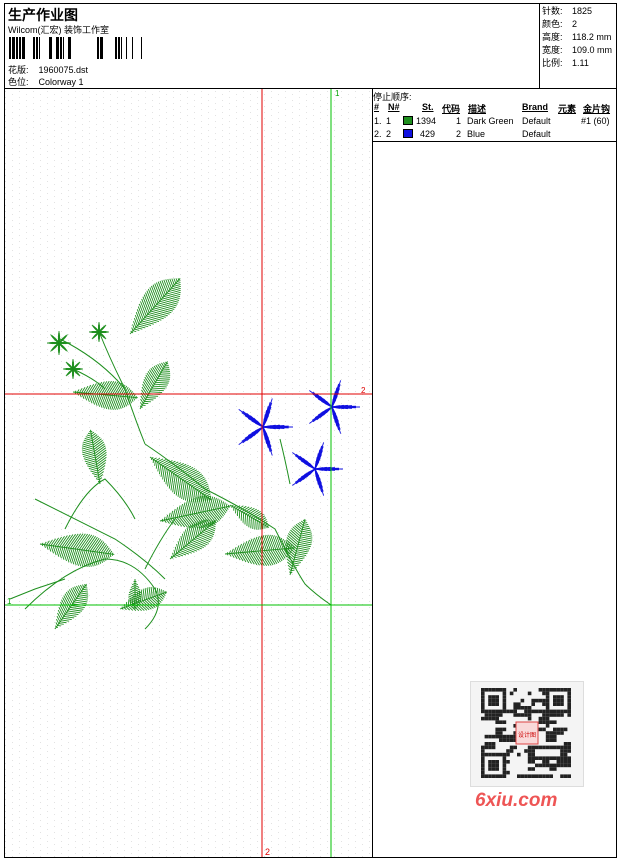  Describe the element at coordinates (377, 107) in the screenshot. I see `col-index: #` at that location.